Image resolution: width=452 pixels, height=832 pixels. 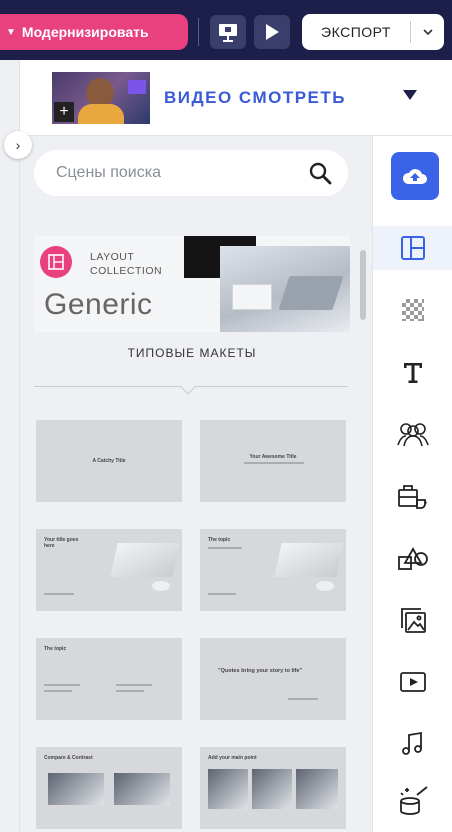 I want to click on upload-icon, so click(x=414, y=176).